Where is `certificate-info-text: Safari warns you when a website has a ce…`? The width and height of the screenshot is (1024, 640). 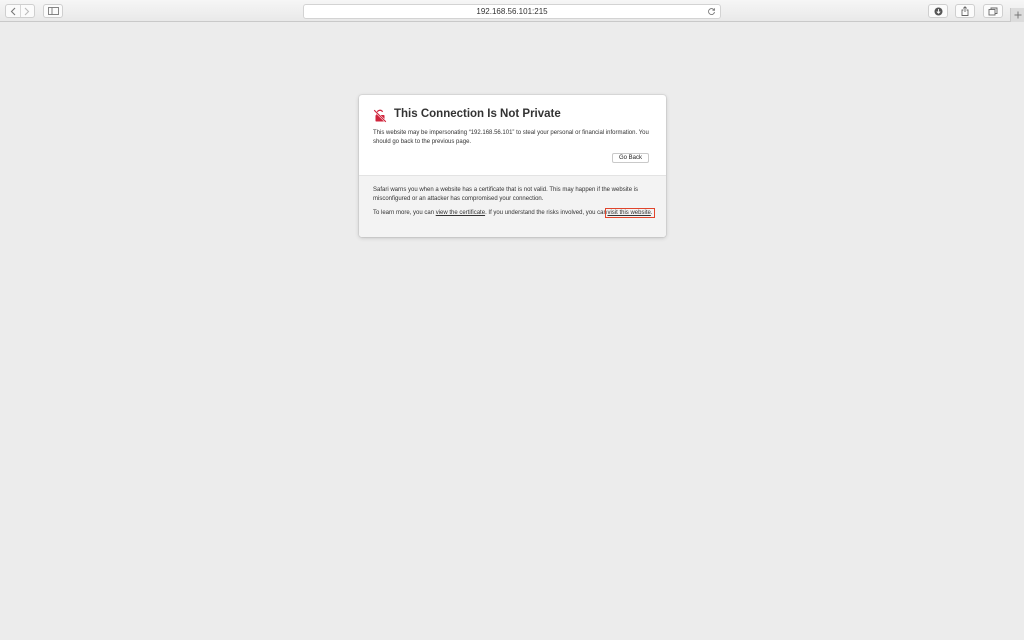 certificate-info-text: Safari warns you when a website has a ce… is located at coordinates (506, 194).